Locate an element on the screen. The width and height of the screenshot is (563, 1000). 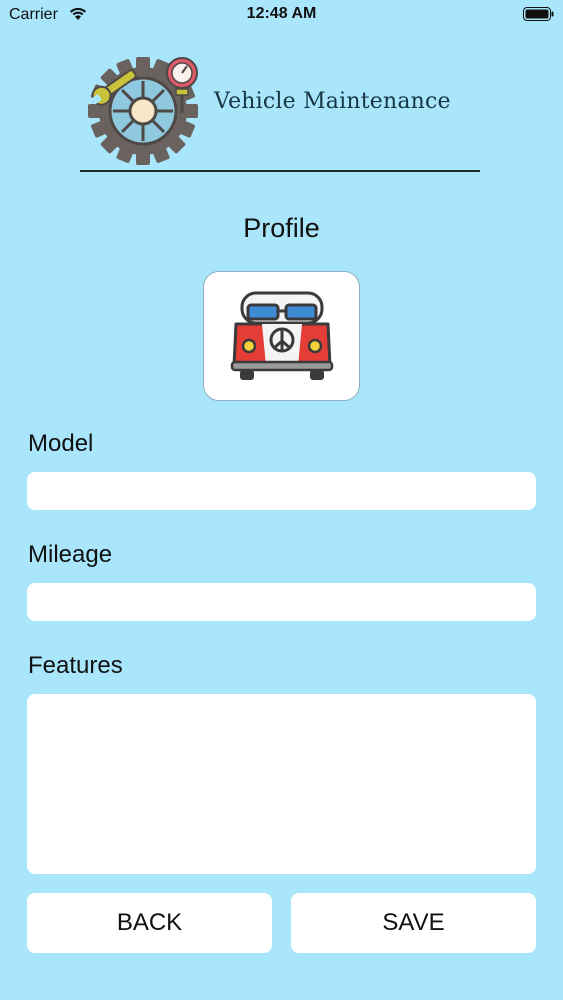
features-label: Features is located at coordinates (75, 665).